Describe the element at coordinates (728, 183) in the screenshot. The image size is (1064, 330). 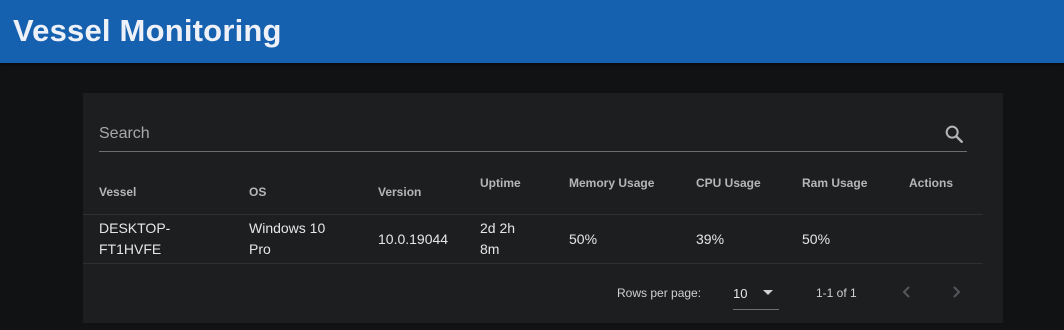
I see `column-header-cpu-usage: CPU Usage` at that location.